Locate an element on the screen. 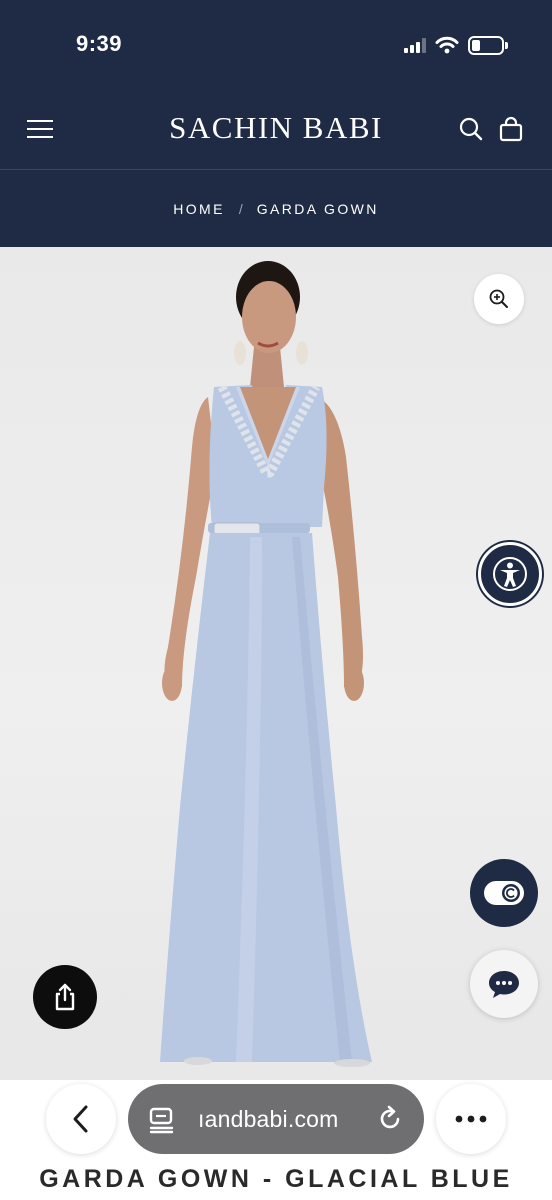 Image resolution: width=552 pixels, height=1200 pixels. search-icon is located at coordinates (471, 129).